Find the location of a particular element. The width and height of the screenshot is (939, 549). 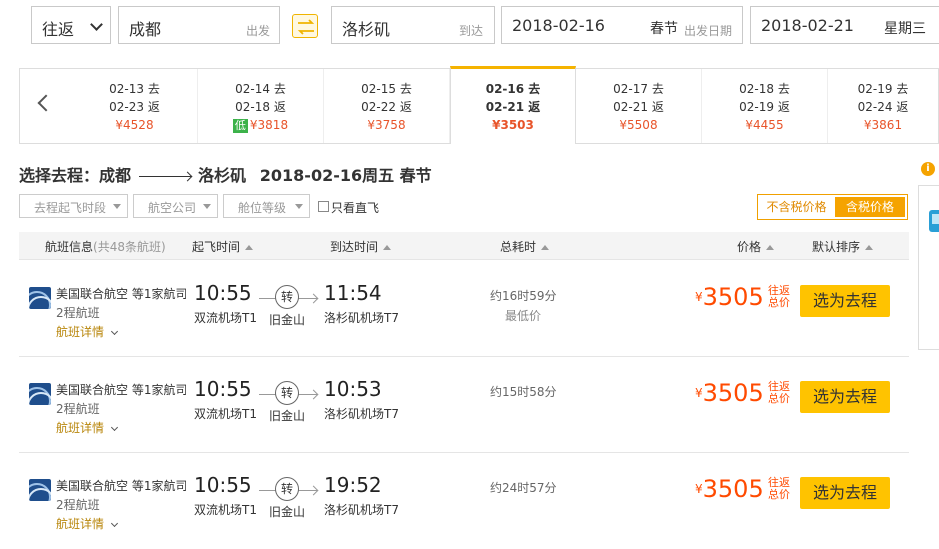

swap-cities-button is located at coordinates (305, 26).